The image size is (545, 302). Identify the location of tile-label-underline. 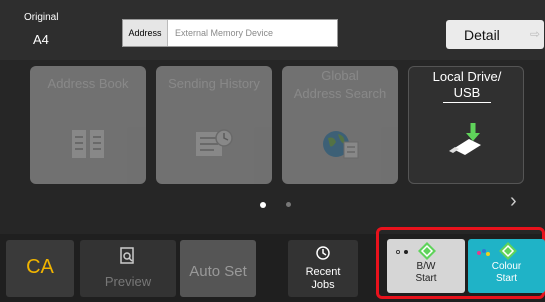
(467, 102).